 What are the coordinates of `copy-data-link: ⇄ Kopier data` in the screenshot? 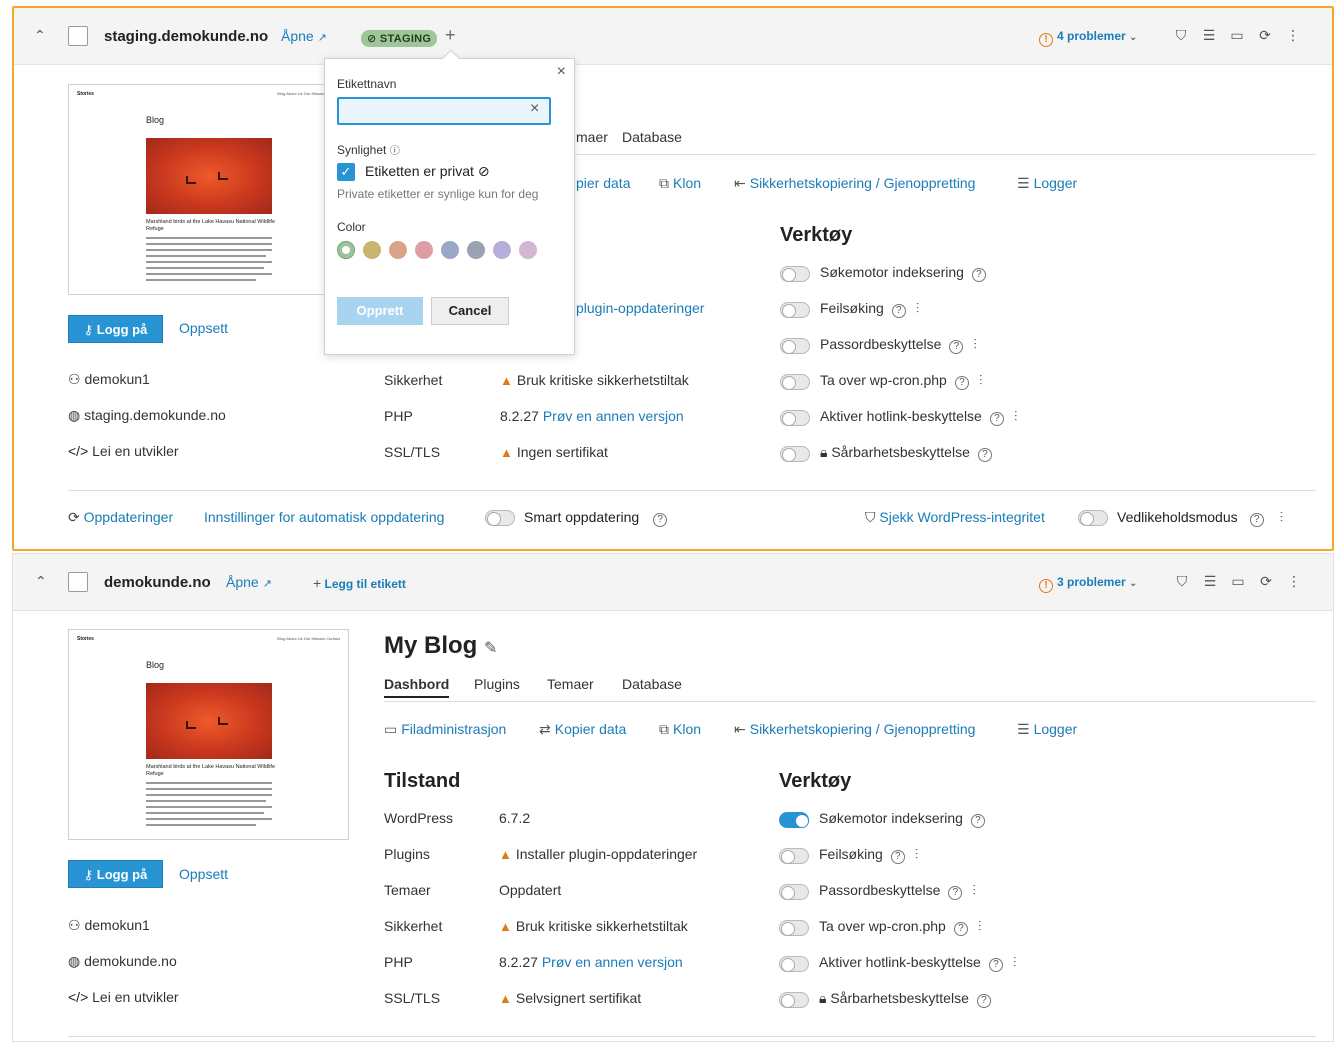 It's located at (582, 729).